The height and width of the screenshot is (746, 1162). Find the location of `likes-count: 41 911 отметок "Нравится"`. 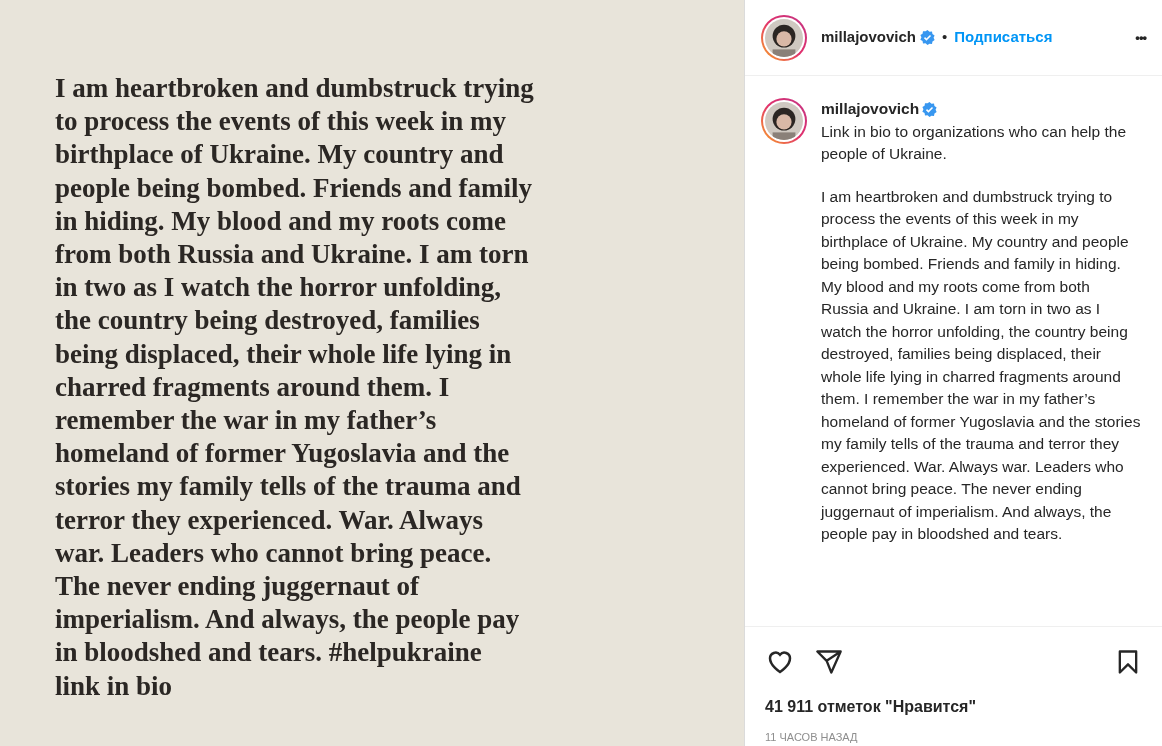

likes-count: 41 911 отметок "Нравится" is located at coordinates (870, 707).